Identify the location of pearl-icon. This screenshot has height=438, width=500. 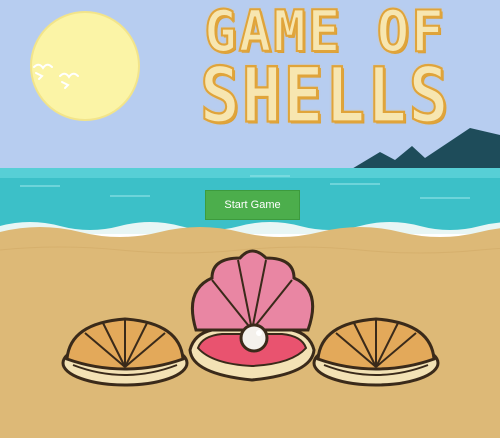
(254, 338).